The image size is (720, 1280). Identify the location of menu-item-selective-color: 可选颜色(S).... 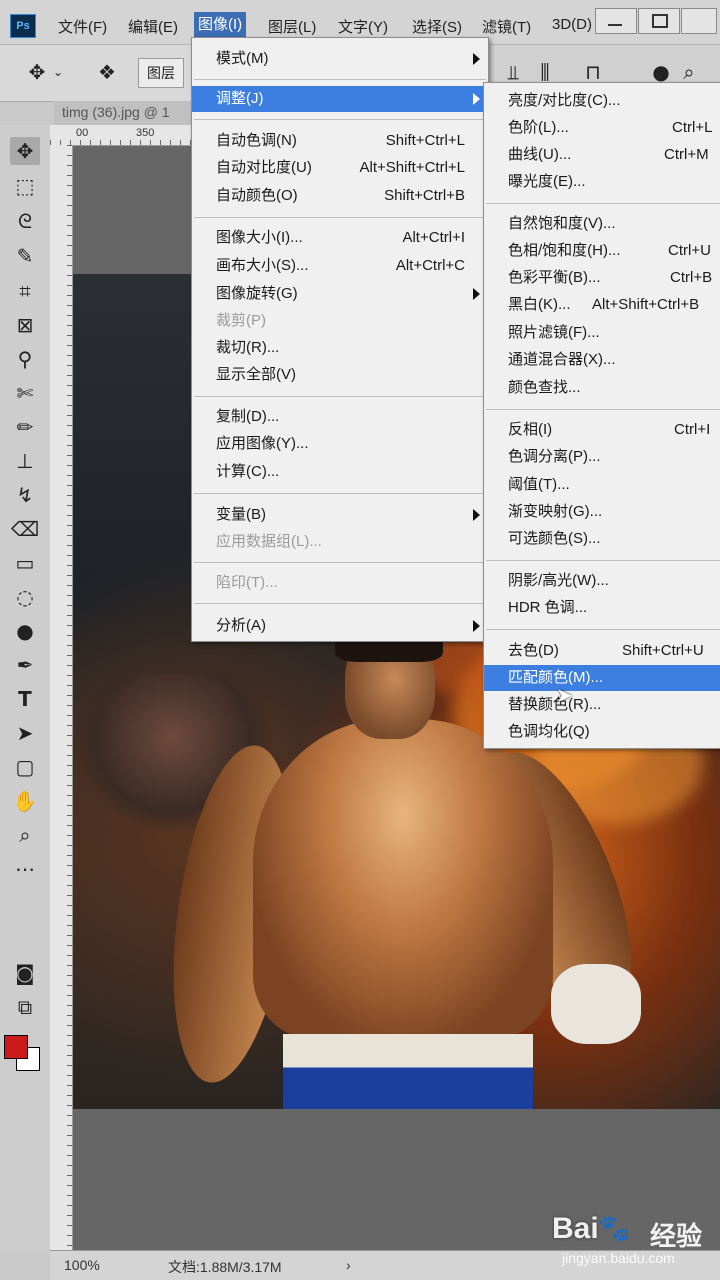
(602, 539).